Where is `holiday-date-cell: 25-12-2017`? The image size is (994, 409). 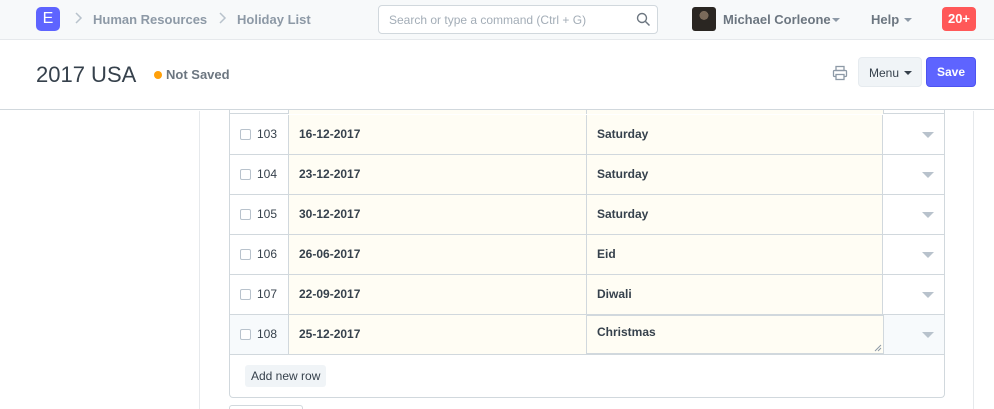
holiday-date-cell: 25-12-2017 is located at coordinates (437, 334).